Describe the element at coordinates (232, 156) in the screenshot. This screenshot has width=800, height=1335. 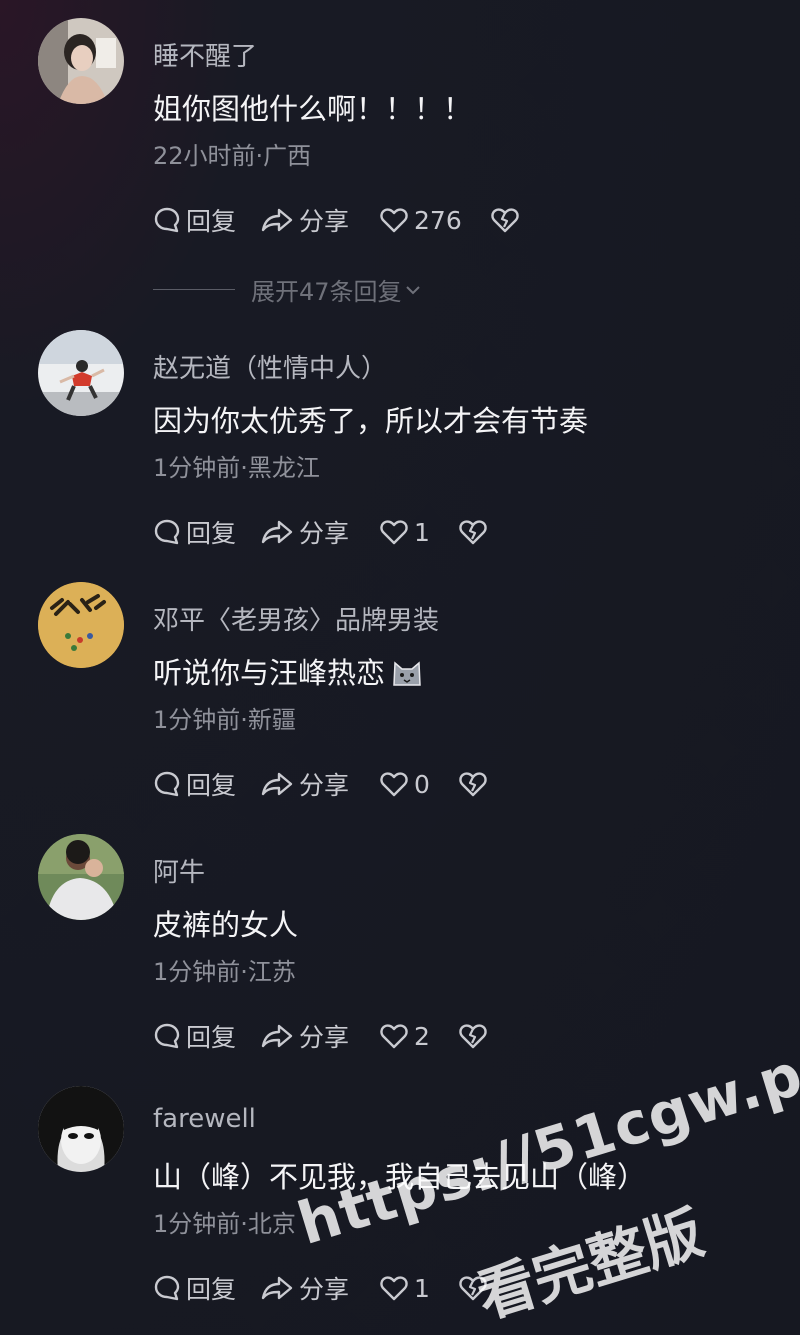
I see `comment-meta: 22小时前·广西` at that location.